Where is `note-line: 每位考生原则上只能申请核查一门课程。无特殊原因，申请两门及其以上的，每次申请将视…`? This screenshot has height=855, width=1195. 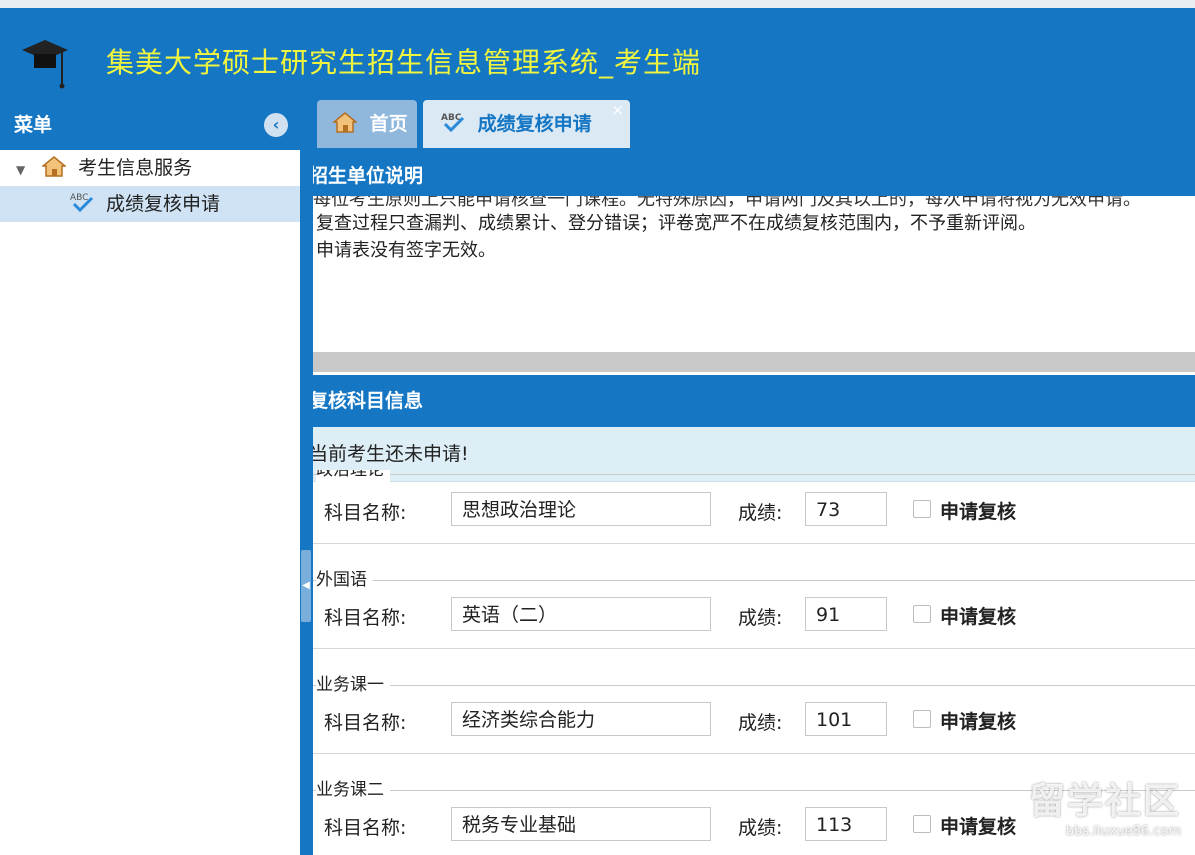
note-line: 每位考生原则上只能申请核查一门课程。无特殊原因，申请两门及其以上的，每次申请将视… is located at coordinates (727, 203).